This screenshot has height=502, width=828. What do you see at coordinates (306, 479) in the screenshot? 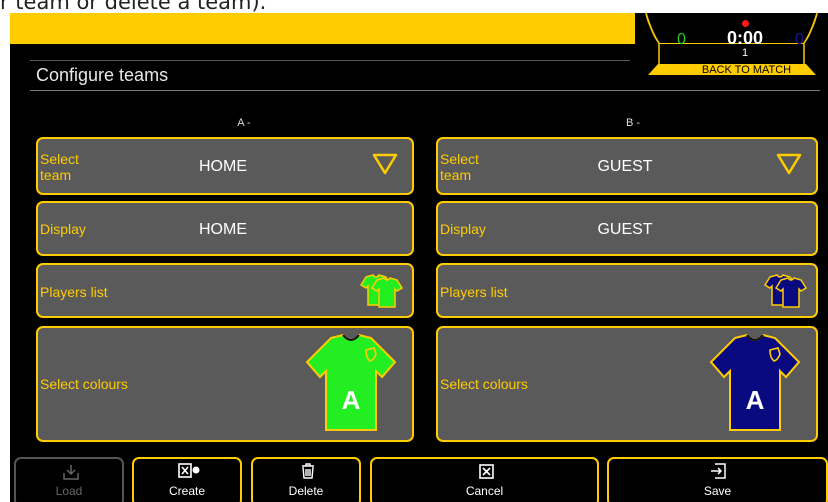
I see `delete-button: Delete` at bounding box center [306, 479].